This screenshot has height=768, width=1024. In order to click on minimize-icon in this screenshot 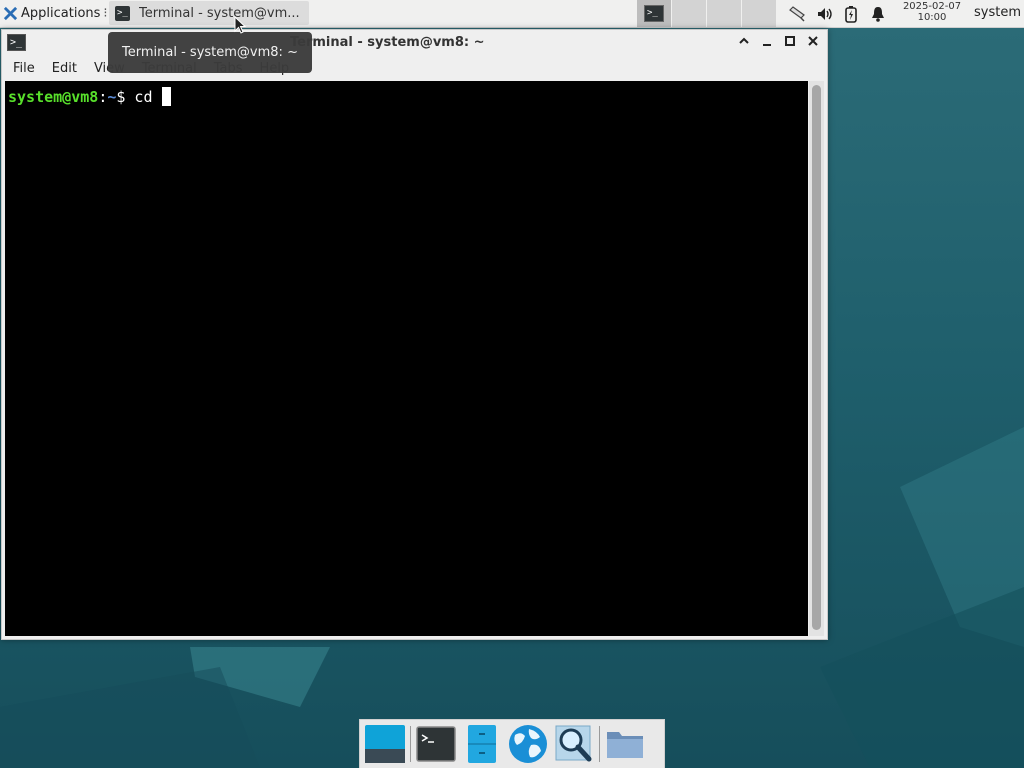, I will do `click(767, 45)`.